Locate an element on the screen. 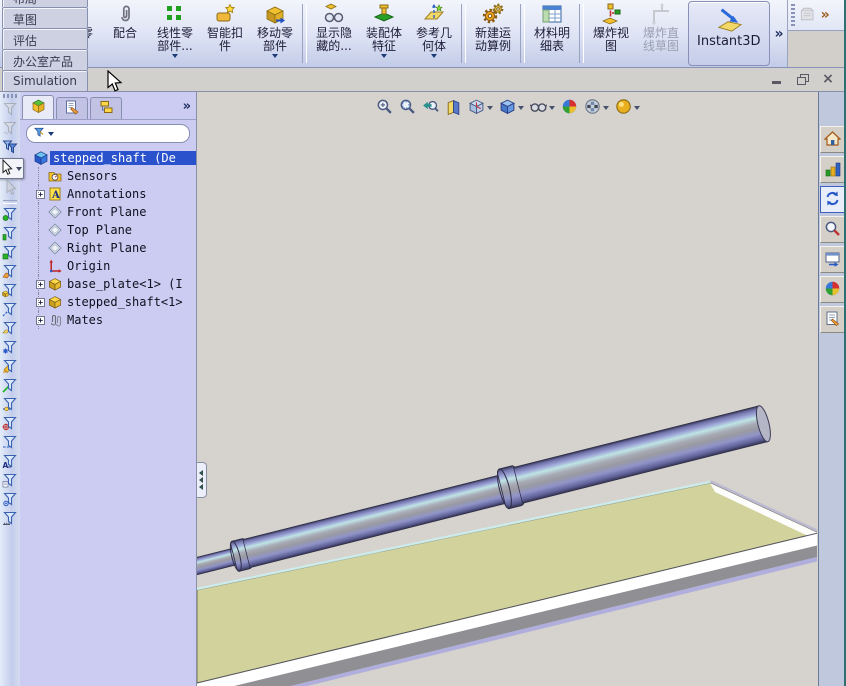  hide-show-button is located at coordinates (542, 108).